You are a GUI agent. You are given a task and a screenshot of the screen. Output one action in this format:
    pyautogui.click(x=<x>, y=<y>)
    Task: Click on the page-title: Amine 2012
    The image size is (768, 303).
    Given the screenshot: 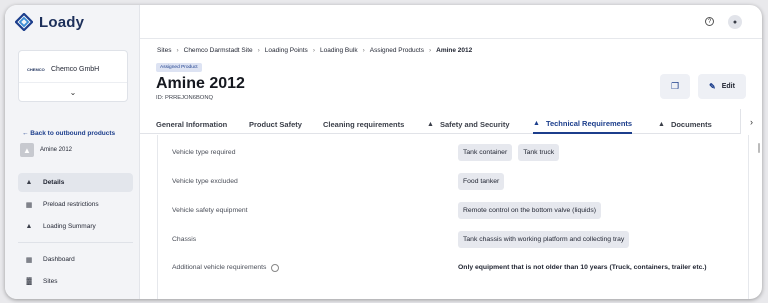 What is the action you would take?
    pyautogui.click(x=200, y=83)
    